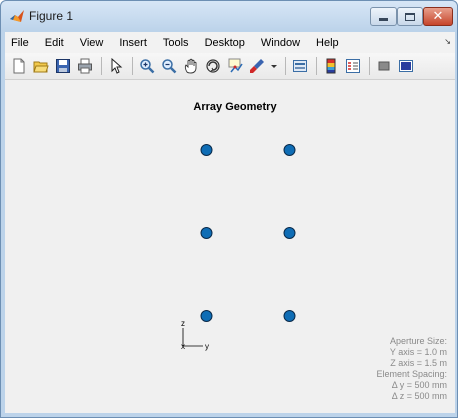 This screenshot has height=418, width=458. I want to click on menu-overflow-icon: ↘, so click(447, 41).